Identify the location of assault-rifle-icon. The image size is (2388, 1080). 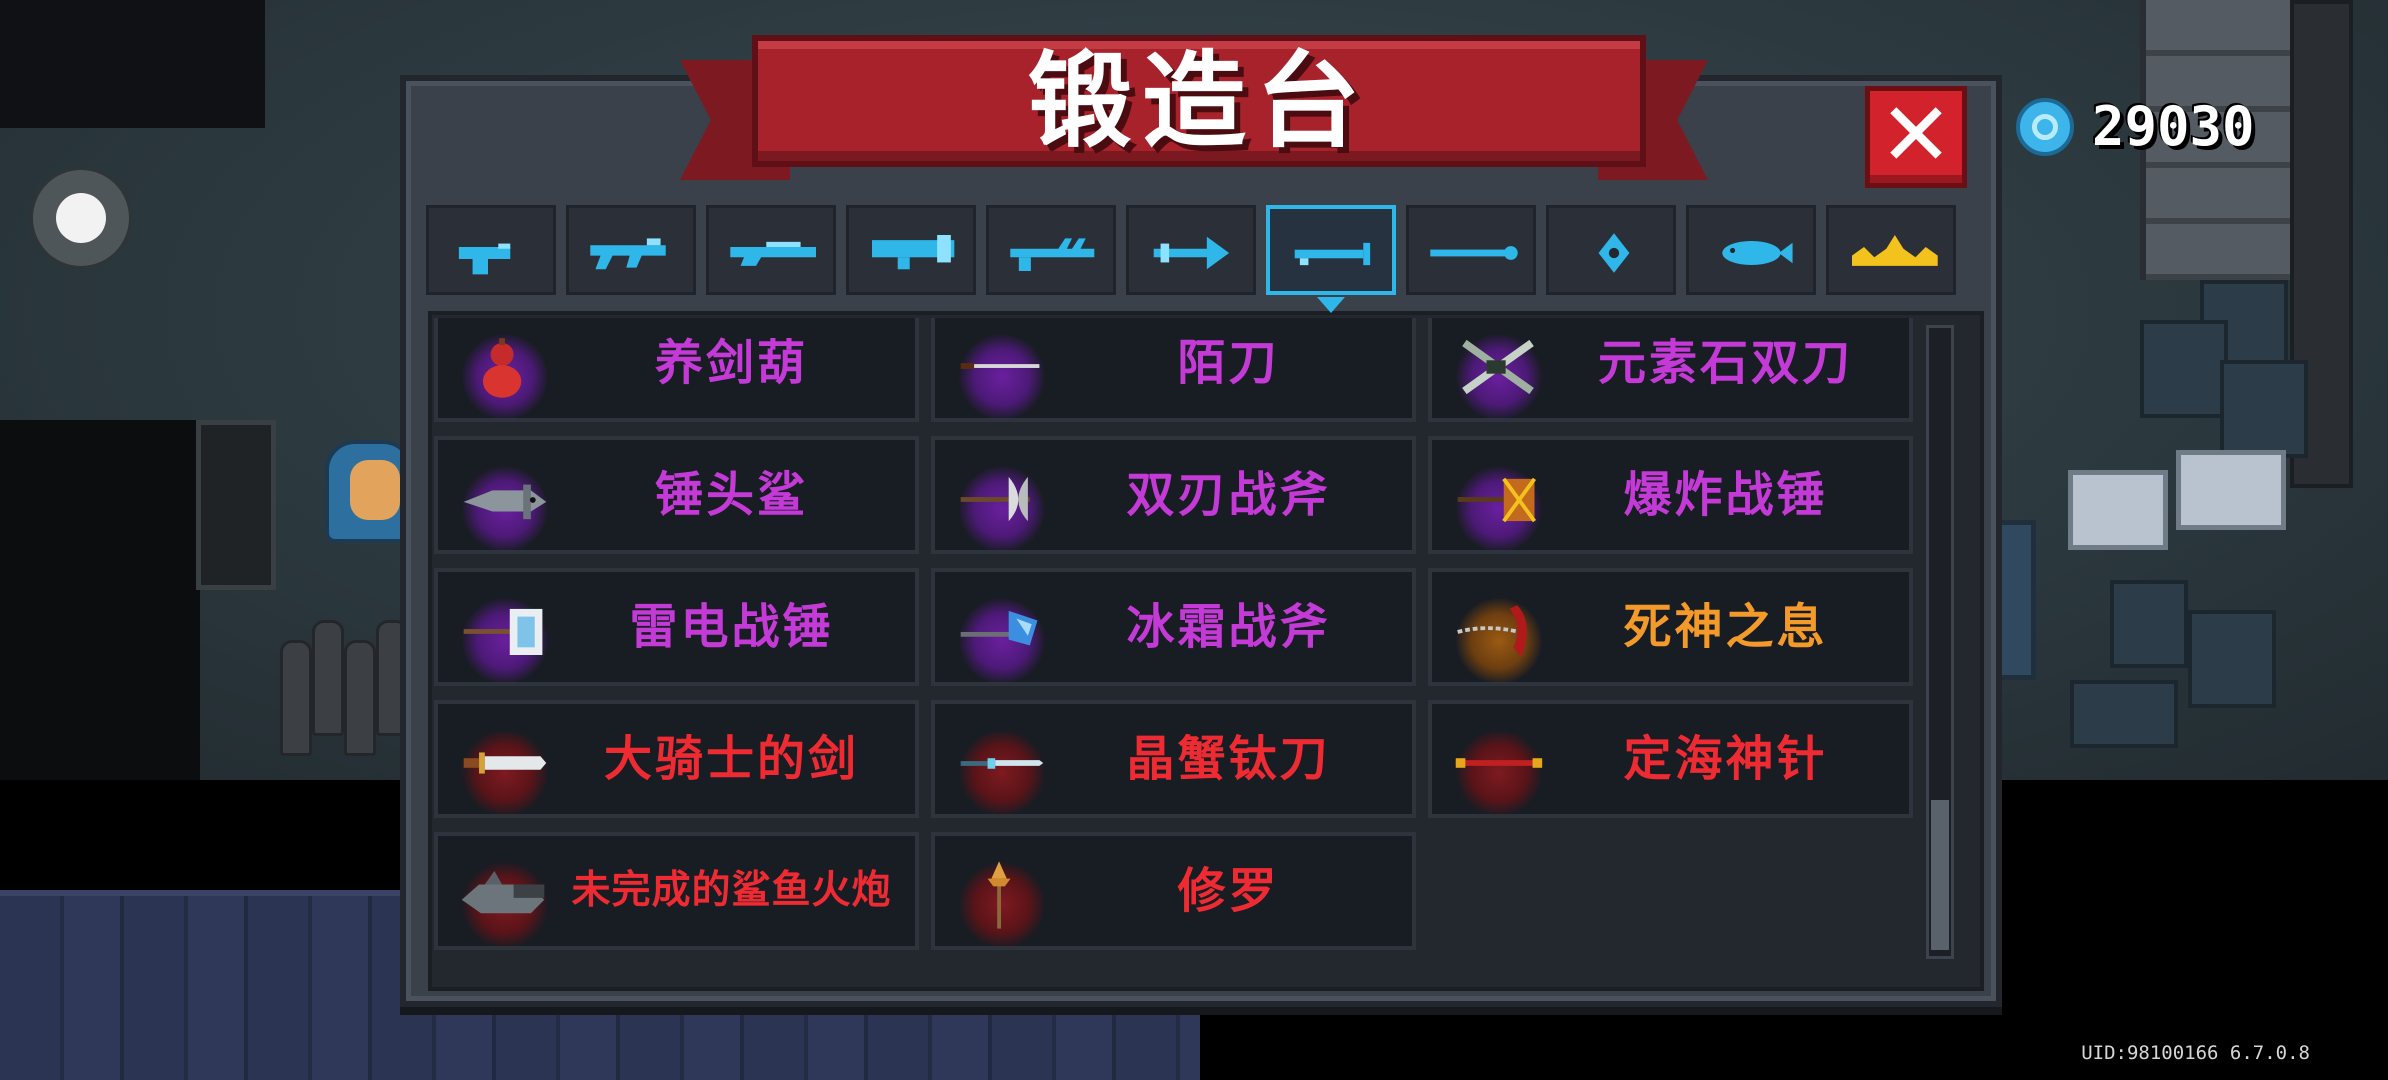
(628, 254).